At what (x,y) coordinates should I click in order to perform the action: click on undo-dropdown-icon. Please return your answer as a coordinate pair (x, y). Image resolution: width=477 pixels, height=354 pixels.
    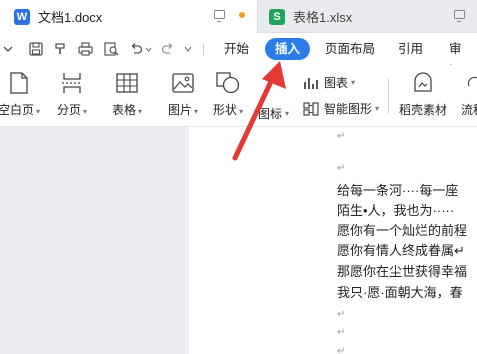
    Looking at the image, I should click on (148, 49).